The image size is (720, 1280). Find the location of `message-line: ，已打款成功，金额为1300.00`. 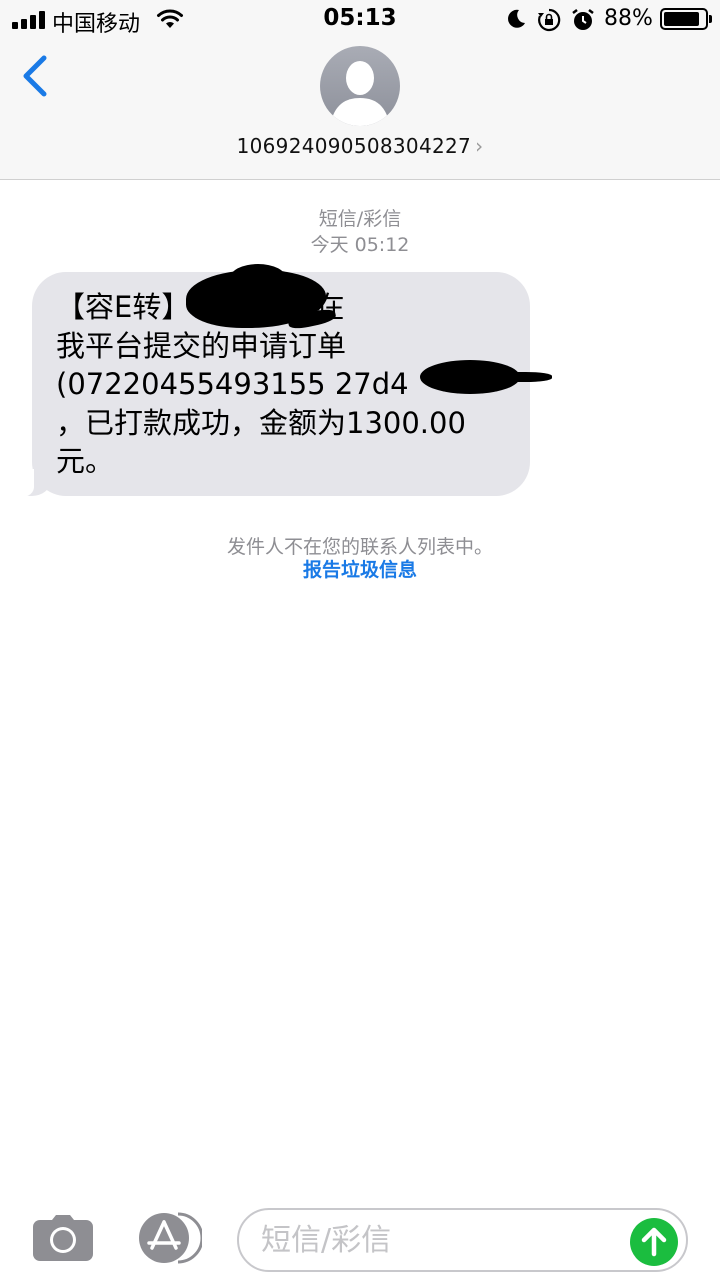

message-line: ，已打款成功，金额为1300.00 is located at coordinates (261, 422).